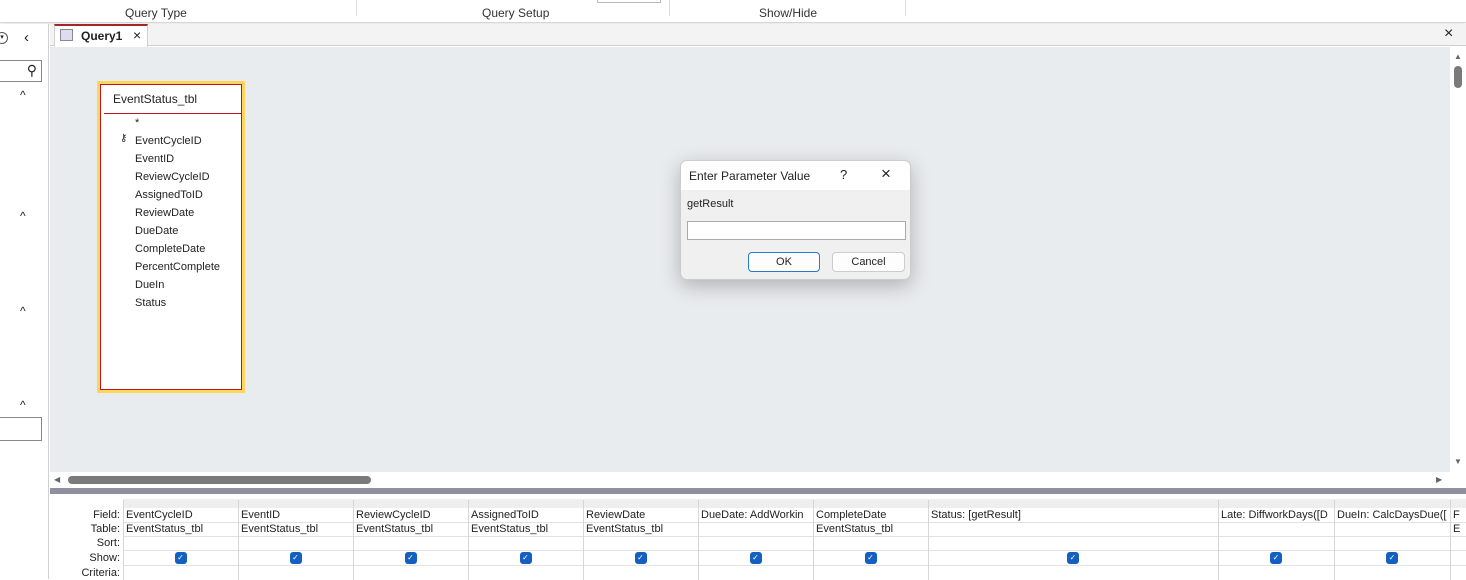  What do you see at coordinates (516, 13) in the screenshot?
I see `ribbon-group-query-setup: Query Setup` at bounding box center [516, 13].